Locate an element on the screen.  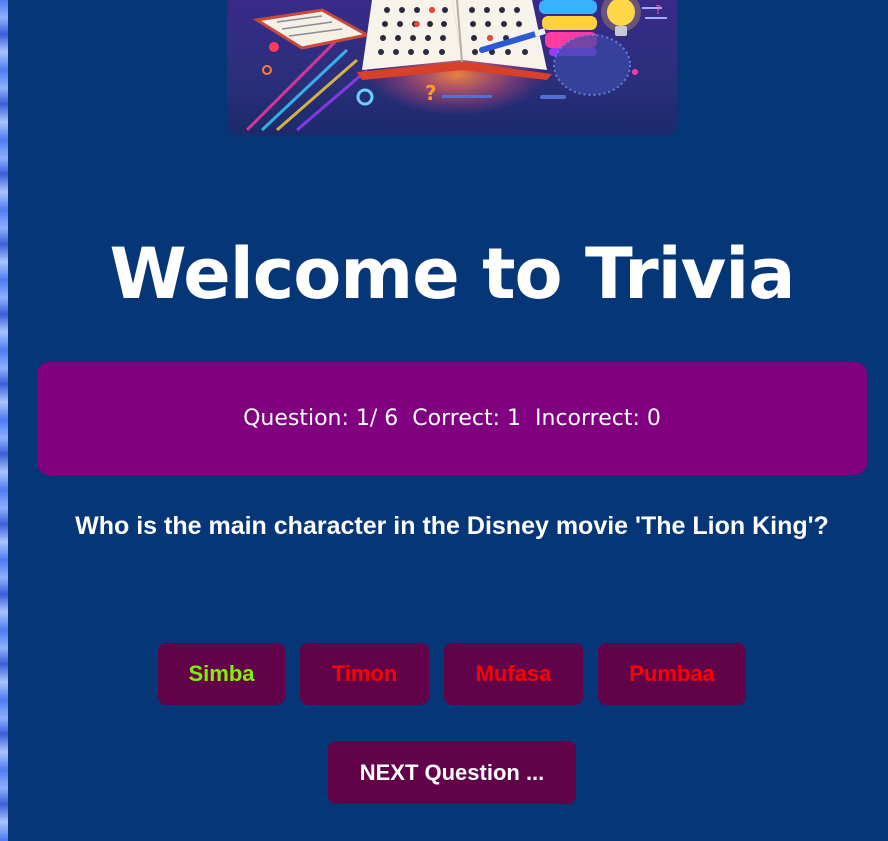
answer-button-mufasa: Mufasa is located at coordinates (513, 674).